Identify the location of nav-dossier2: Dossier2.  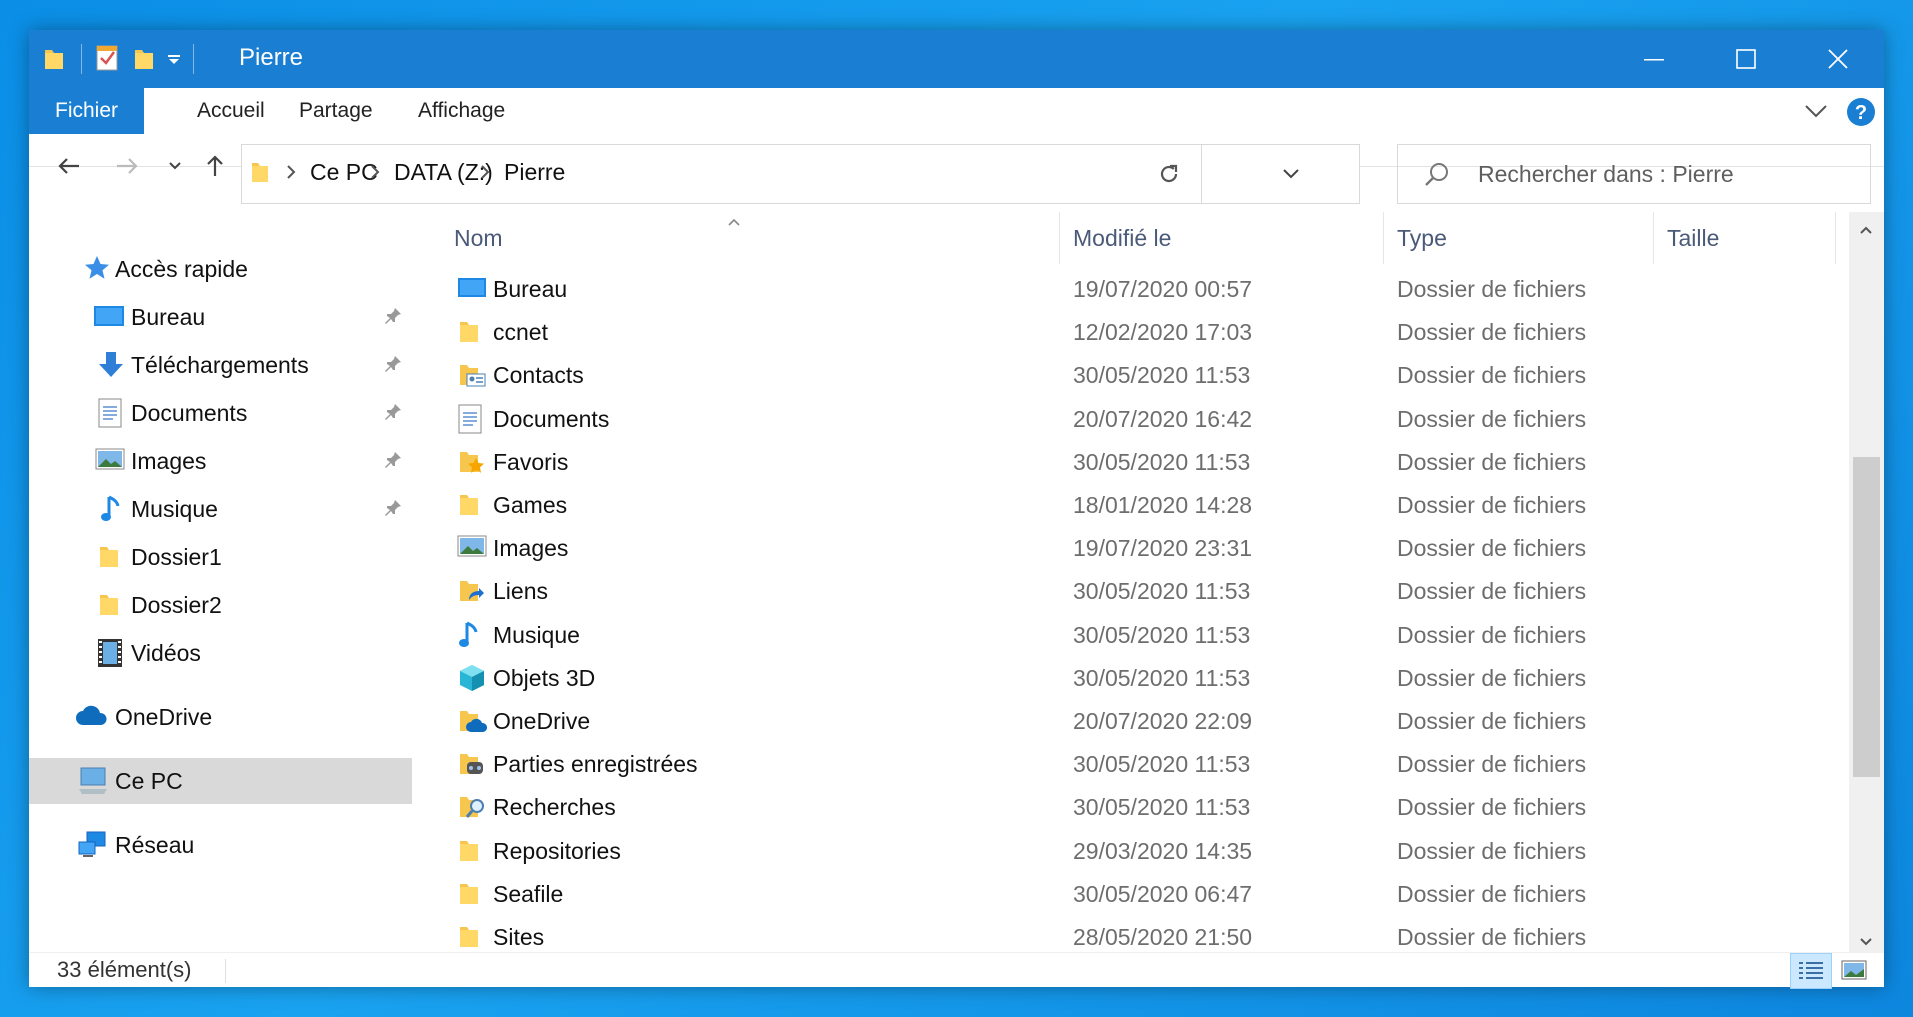
(220, 605).